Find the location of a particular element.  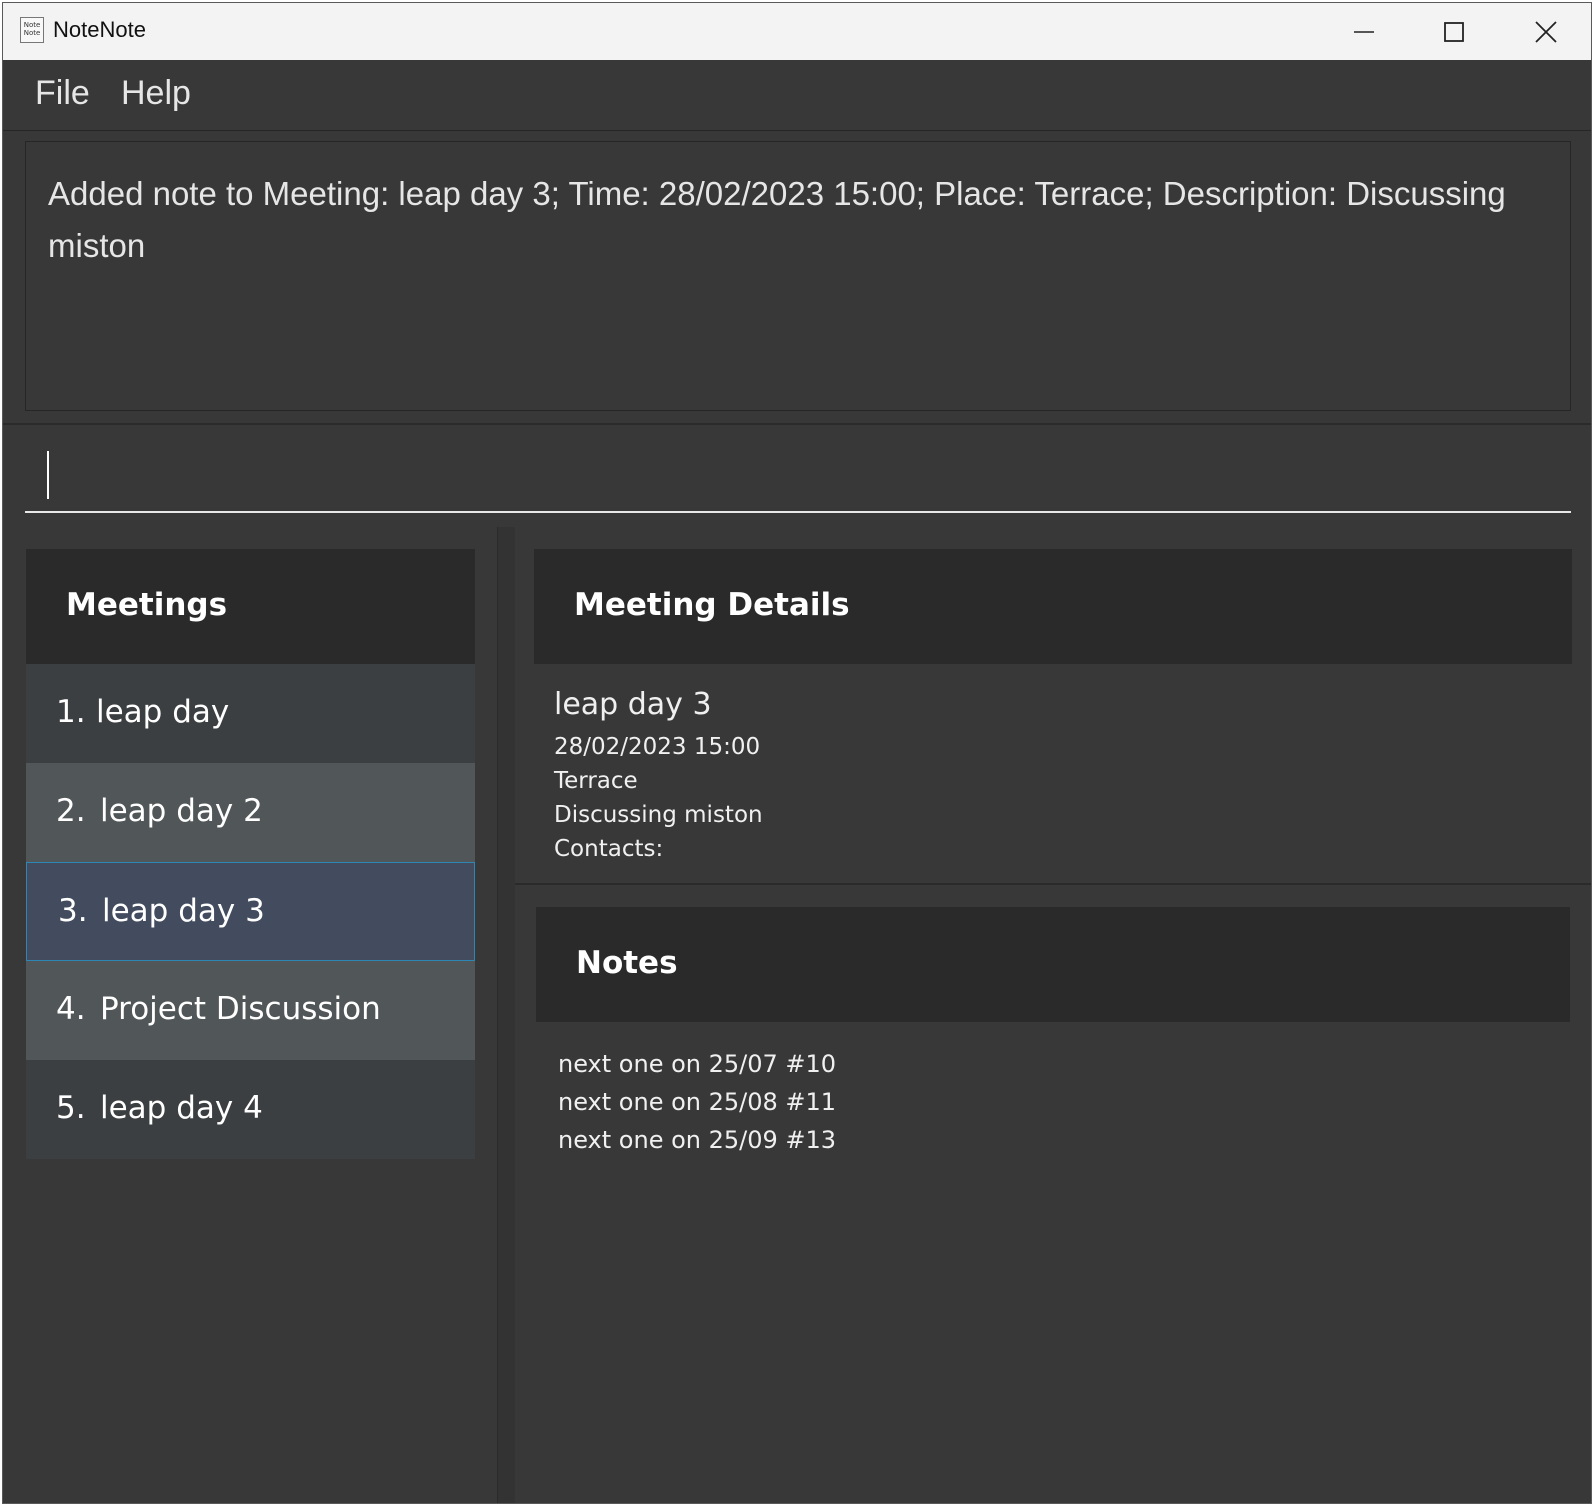

close-button is located at coordinates (1546, 31).